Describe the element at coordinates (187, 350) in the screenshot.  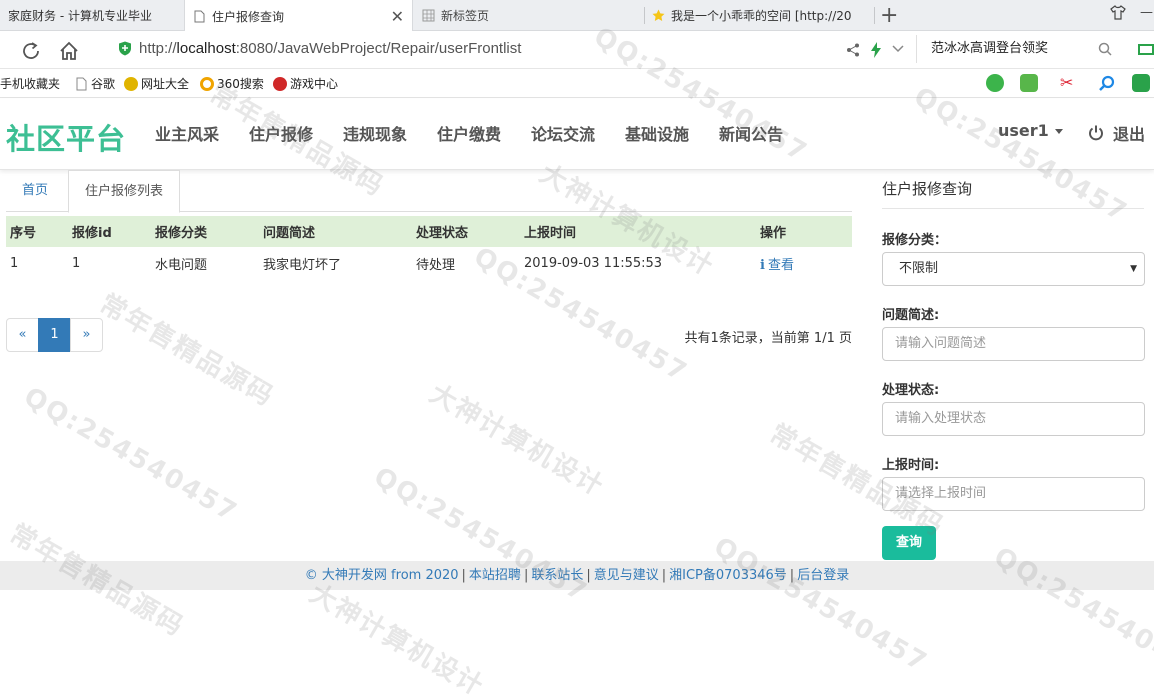
I see `watermark: 常年售精品源码` at that location.